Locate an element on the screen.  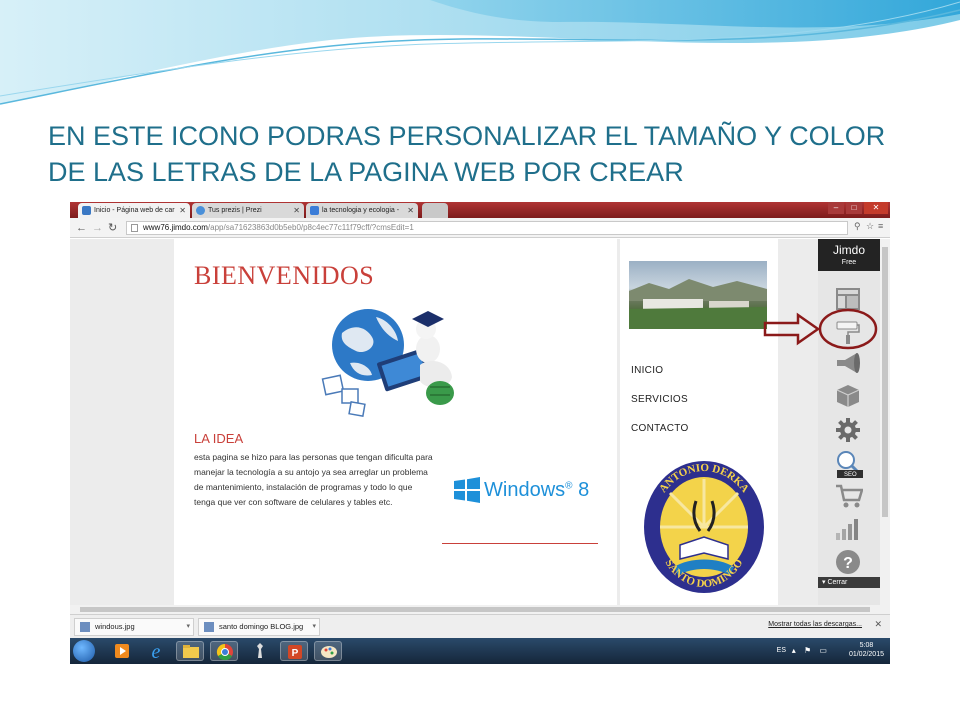
annotation-arrow-icon is located at coordinates (820, 329).